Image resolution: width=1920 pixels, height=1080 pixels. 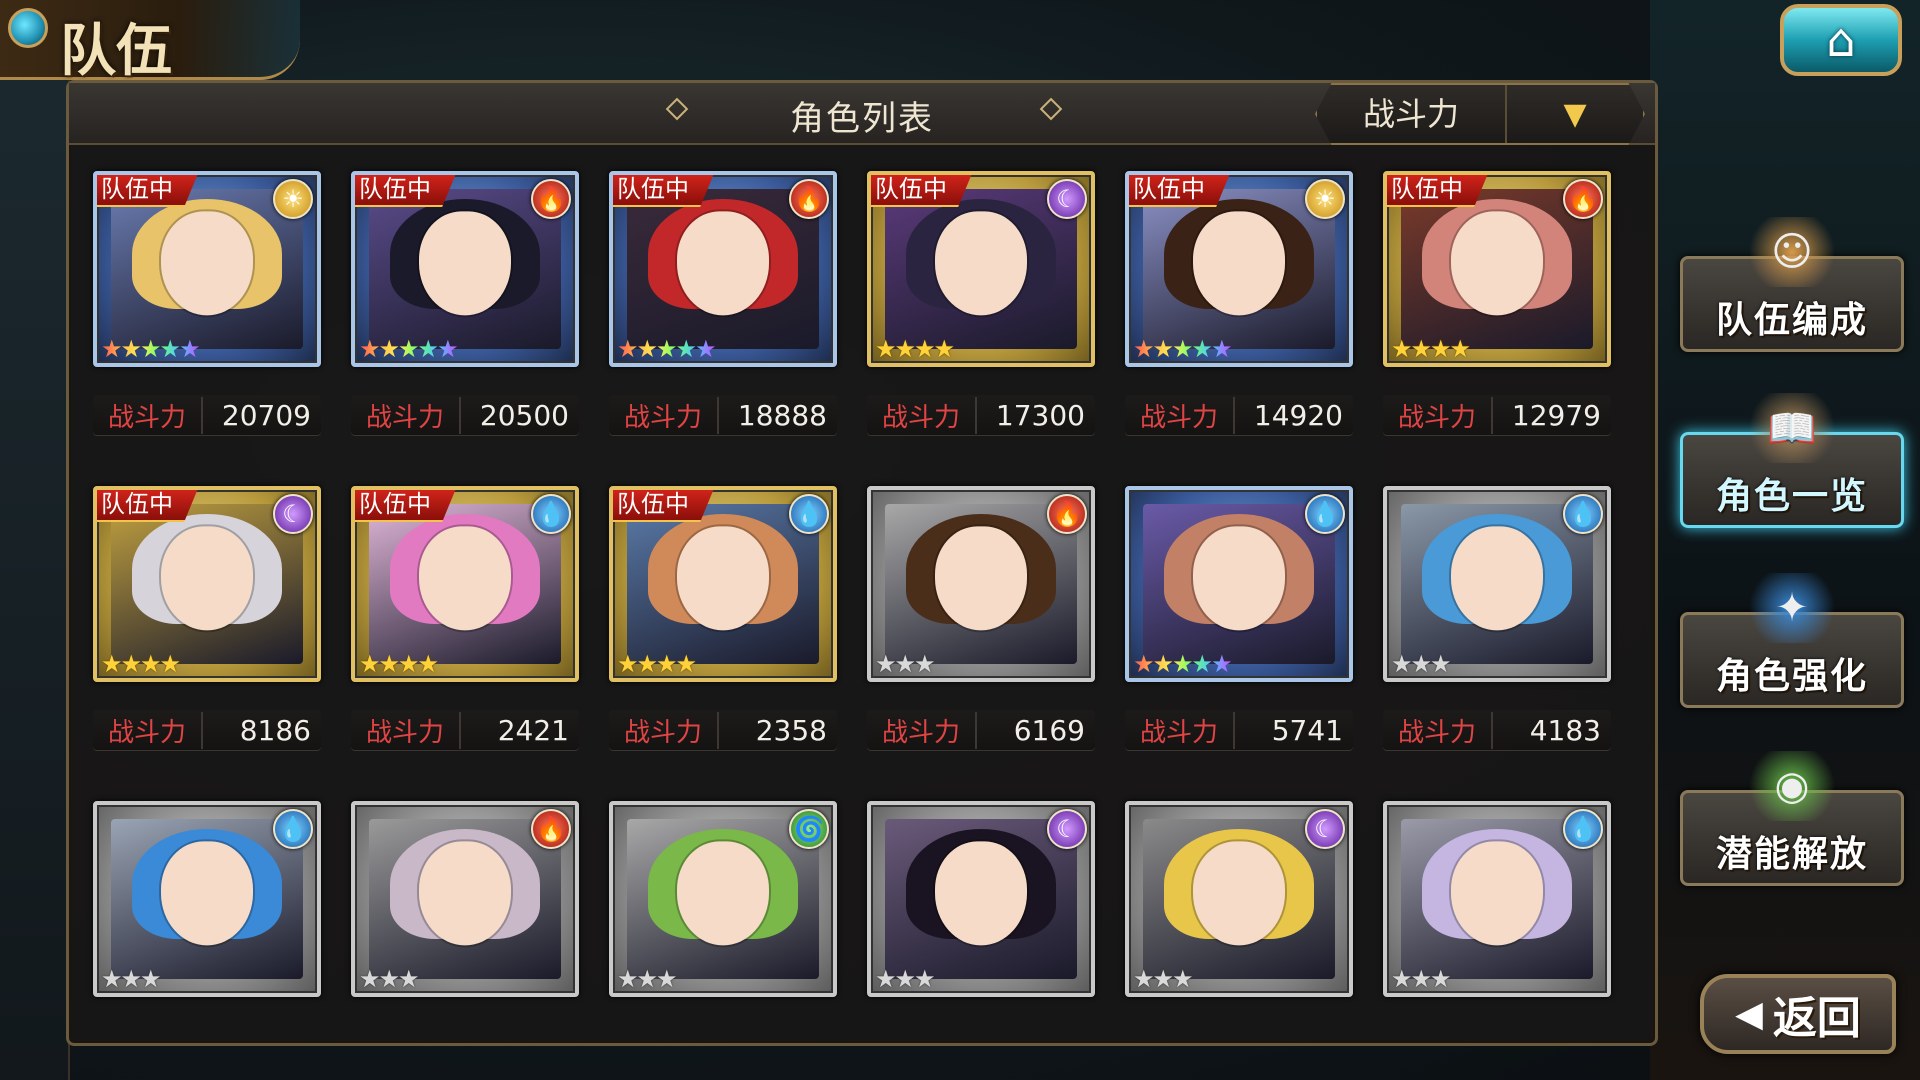 I want to click on party-members-icon: ☺, so click(x=1792, y=252).